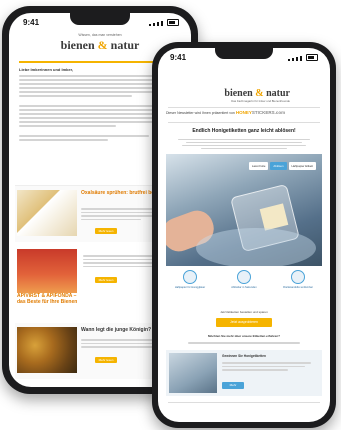 This screenshot has width=341, height=430. What do you see at coordinates (193, 373) in the screenshot?
I see `front-promo-image` at bounding box center [193, 373].